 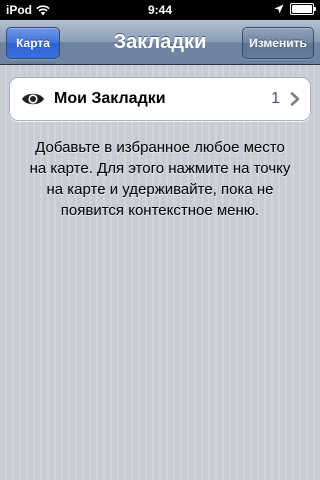 What do you see at coordinates (33, 99) in the screenshot?
I see `eye-icon` at bounding box center [33, 99].